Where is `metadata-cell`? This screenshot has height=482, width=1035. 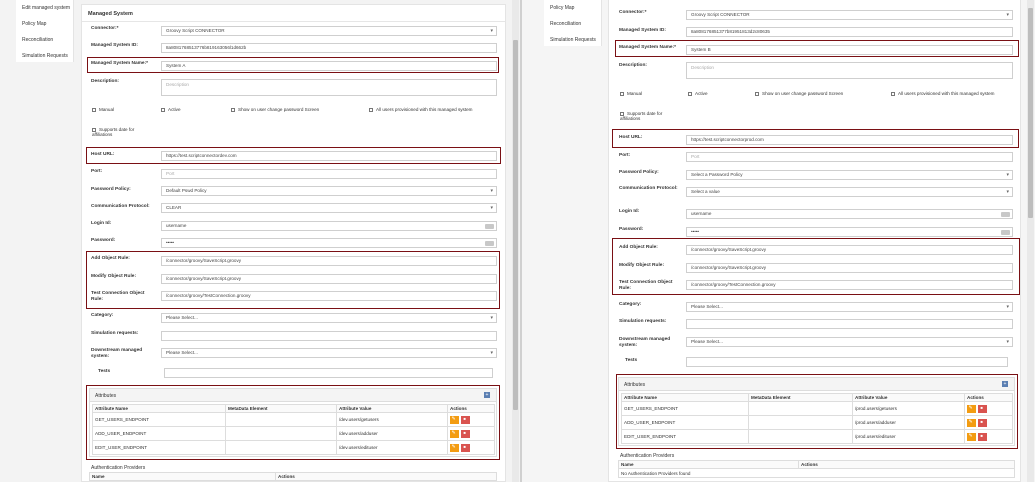
metadata-cell is located at coordinates (281, 419).